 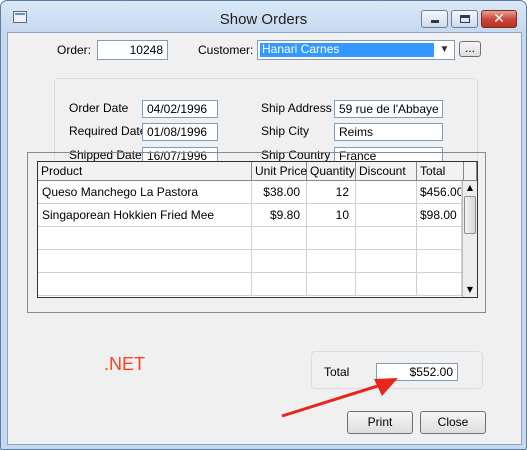 I want to click on order-label: Order:, so click(x=74, y=50).